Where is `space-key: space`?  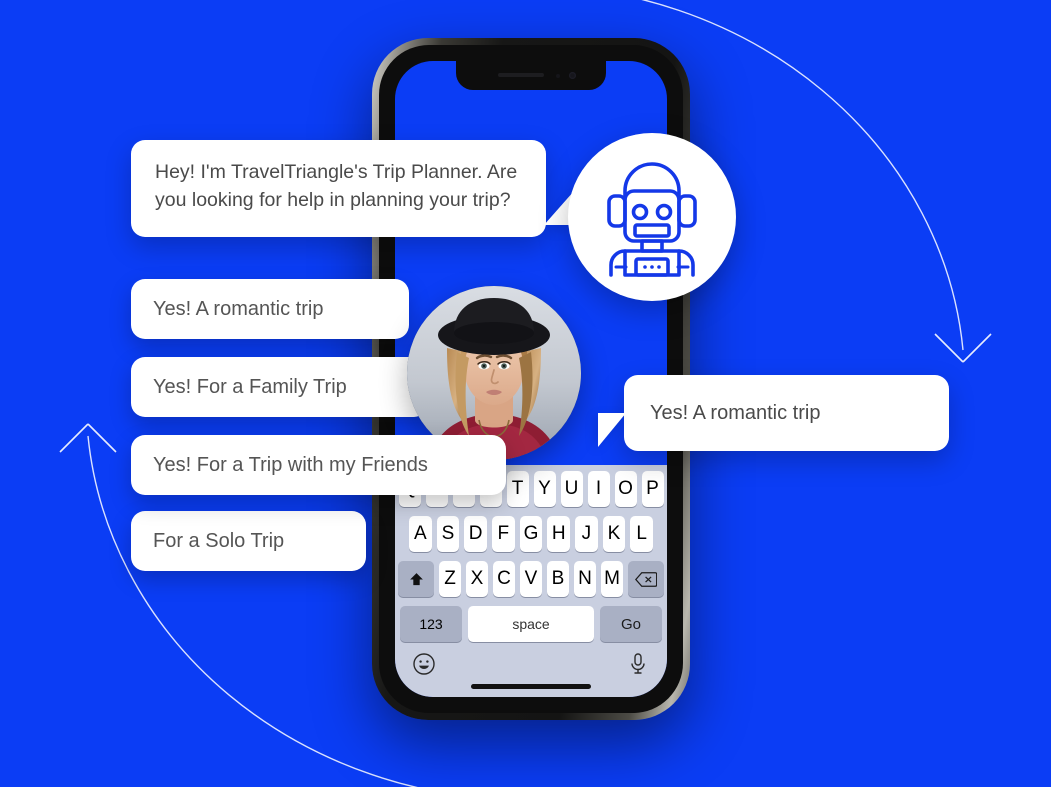
space-key: space is located at coordinates (531, 624).